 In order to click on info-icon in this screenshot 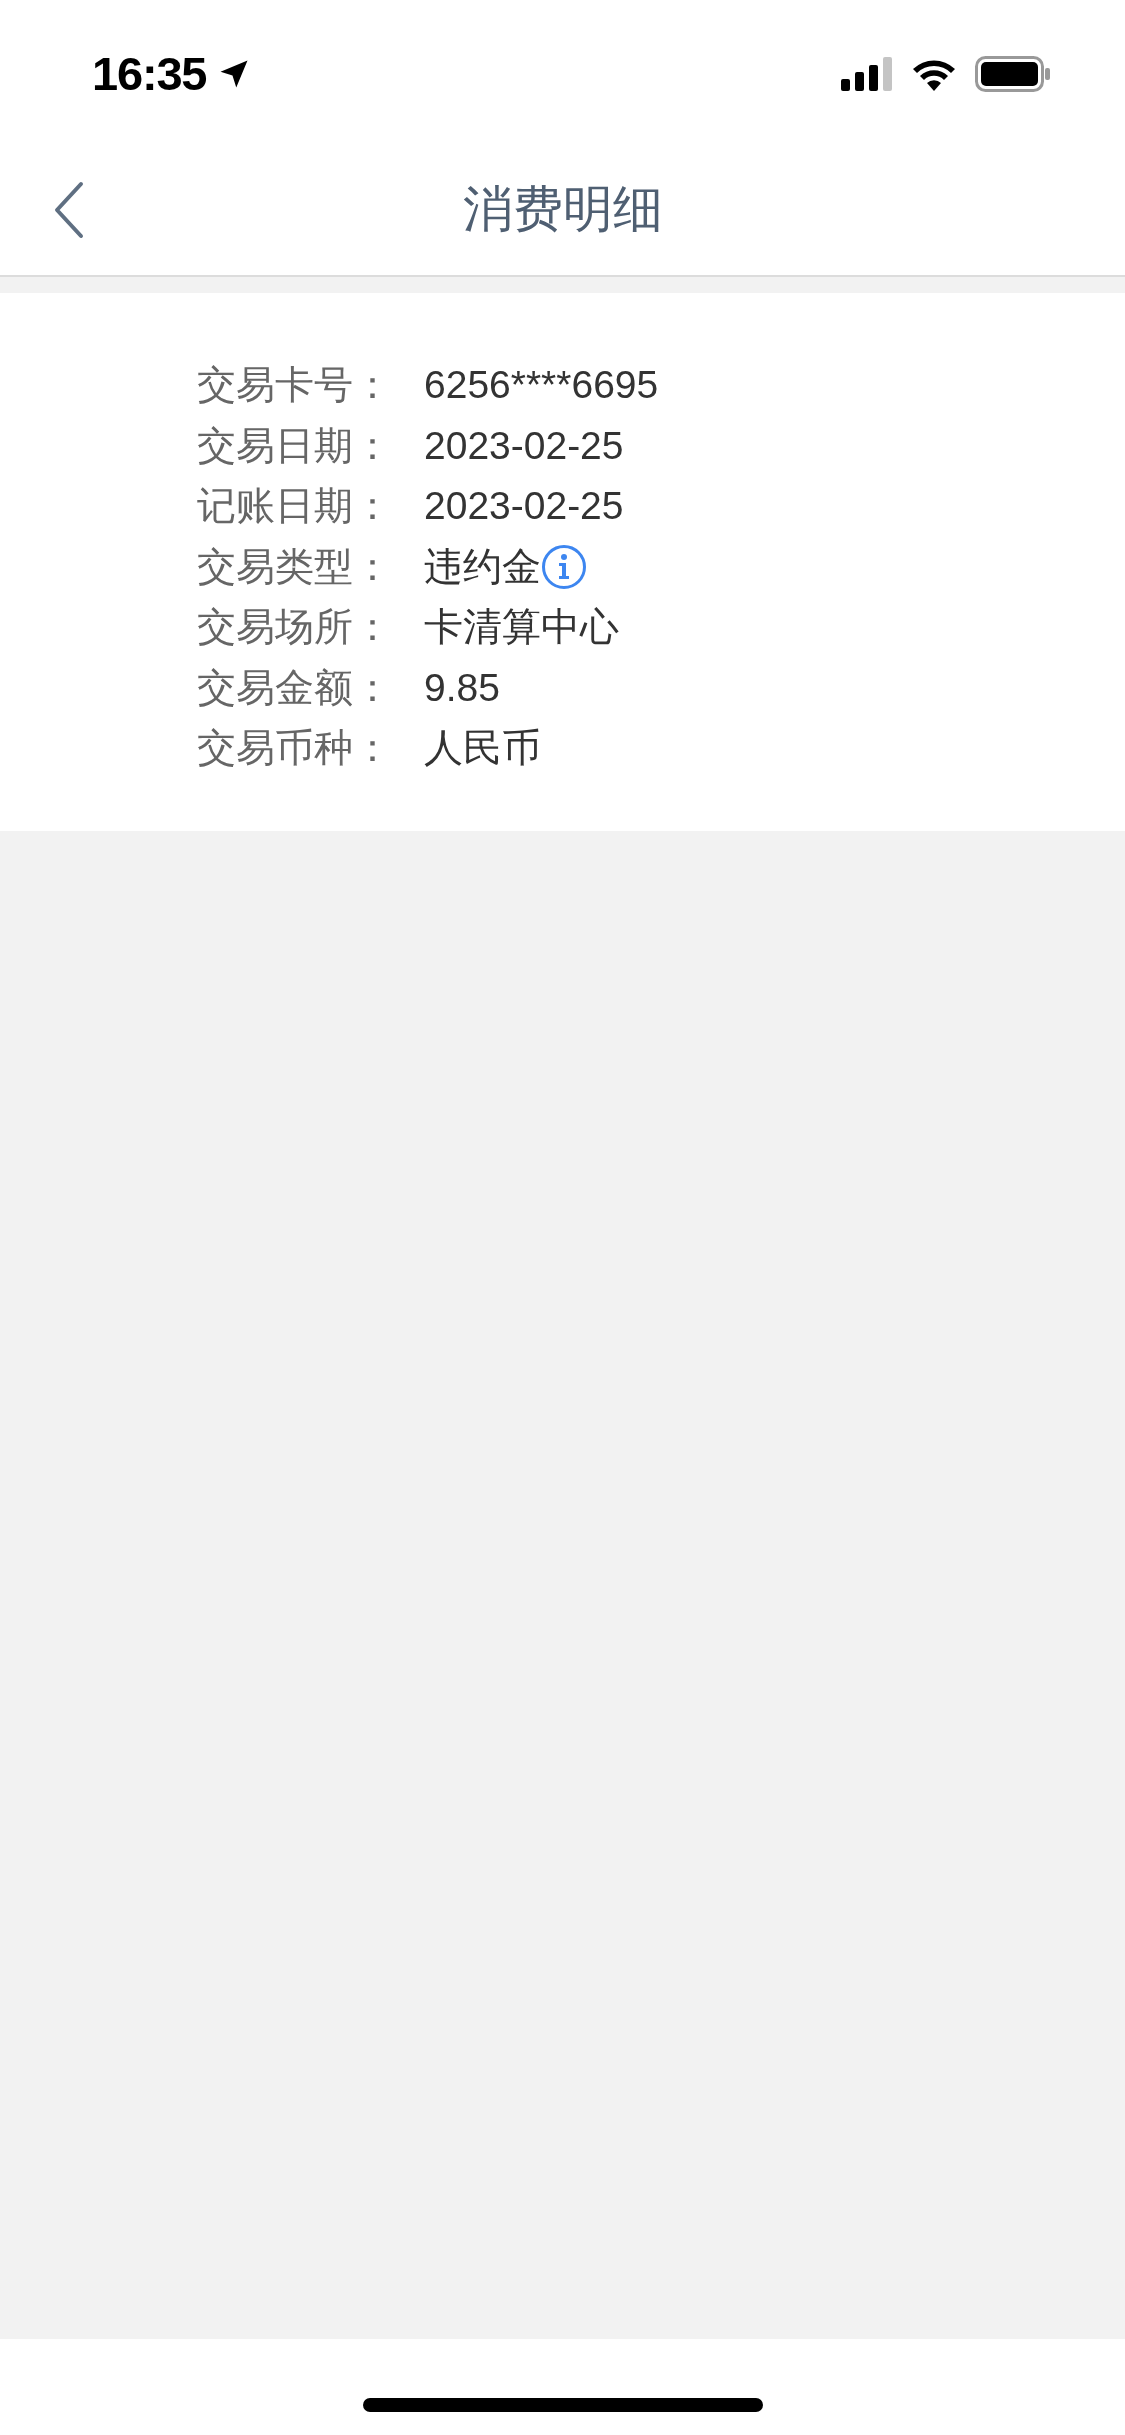, I will do `click(564, 566)`.